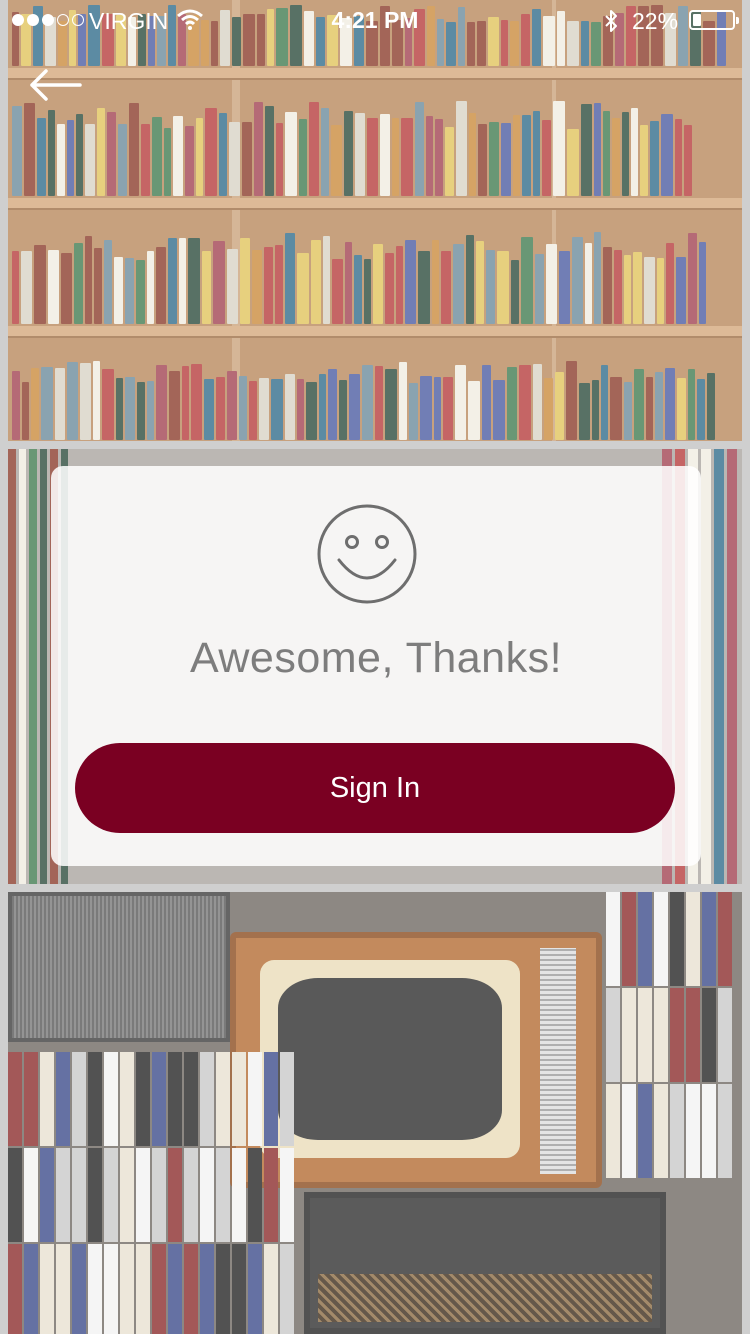 Image resolution: width=750 pixels, height=1334 pixels. What do you see at coordinates (655, 21) in the screenshot?
I see `battery-percentage: 22%` at bounding box center [655, 21].